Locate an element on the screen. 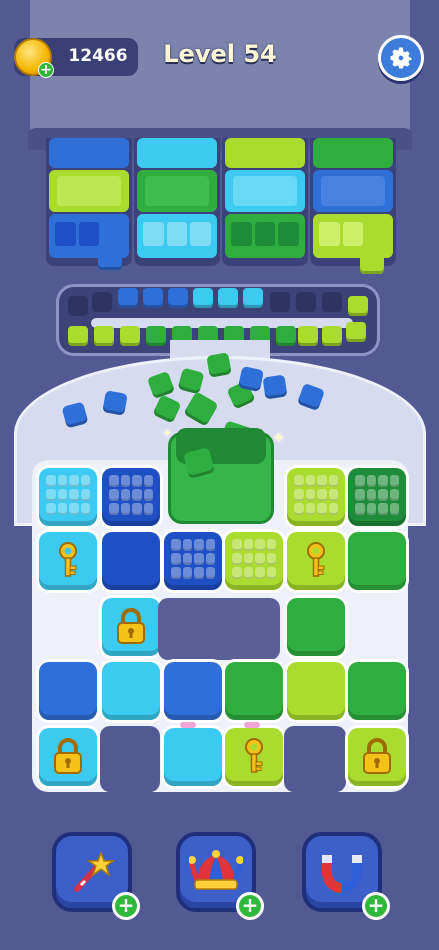 The image size is (439, 950). color-column-green is located at coordinates (353, 202).